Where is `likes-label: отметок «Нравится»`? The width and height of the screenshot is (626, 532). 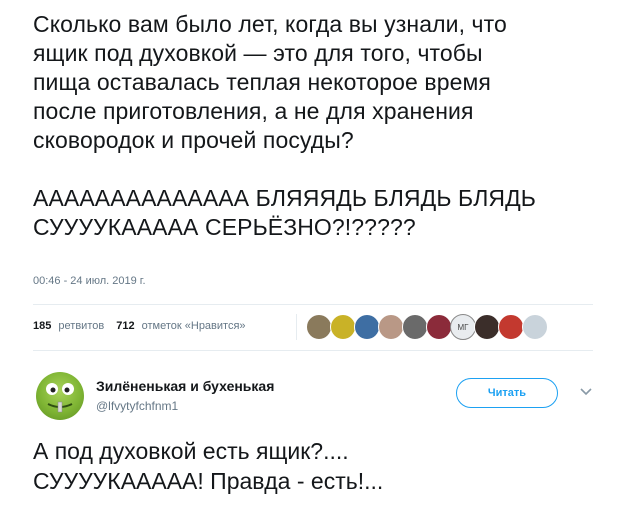 likes-label: отметок «Нравится» is located at coordinates (193, 326).